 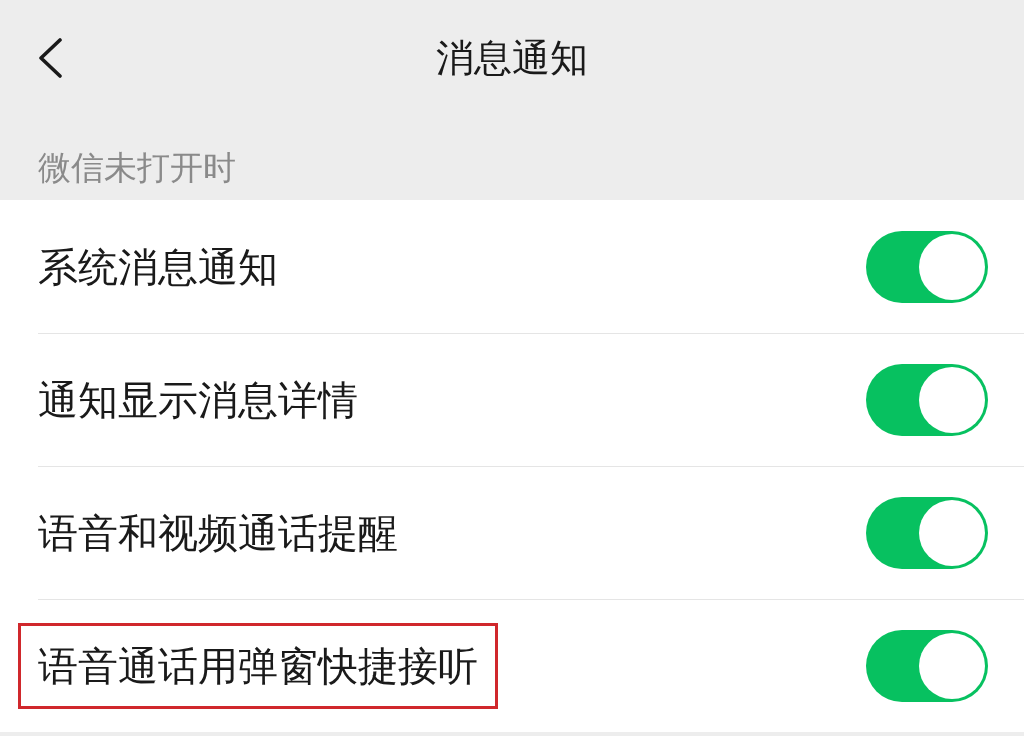 I want to click on back-button, so click(x=50, y=58).